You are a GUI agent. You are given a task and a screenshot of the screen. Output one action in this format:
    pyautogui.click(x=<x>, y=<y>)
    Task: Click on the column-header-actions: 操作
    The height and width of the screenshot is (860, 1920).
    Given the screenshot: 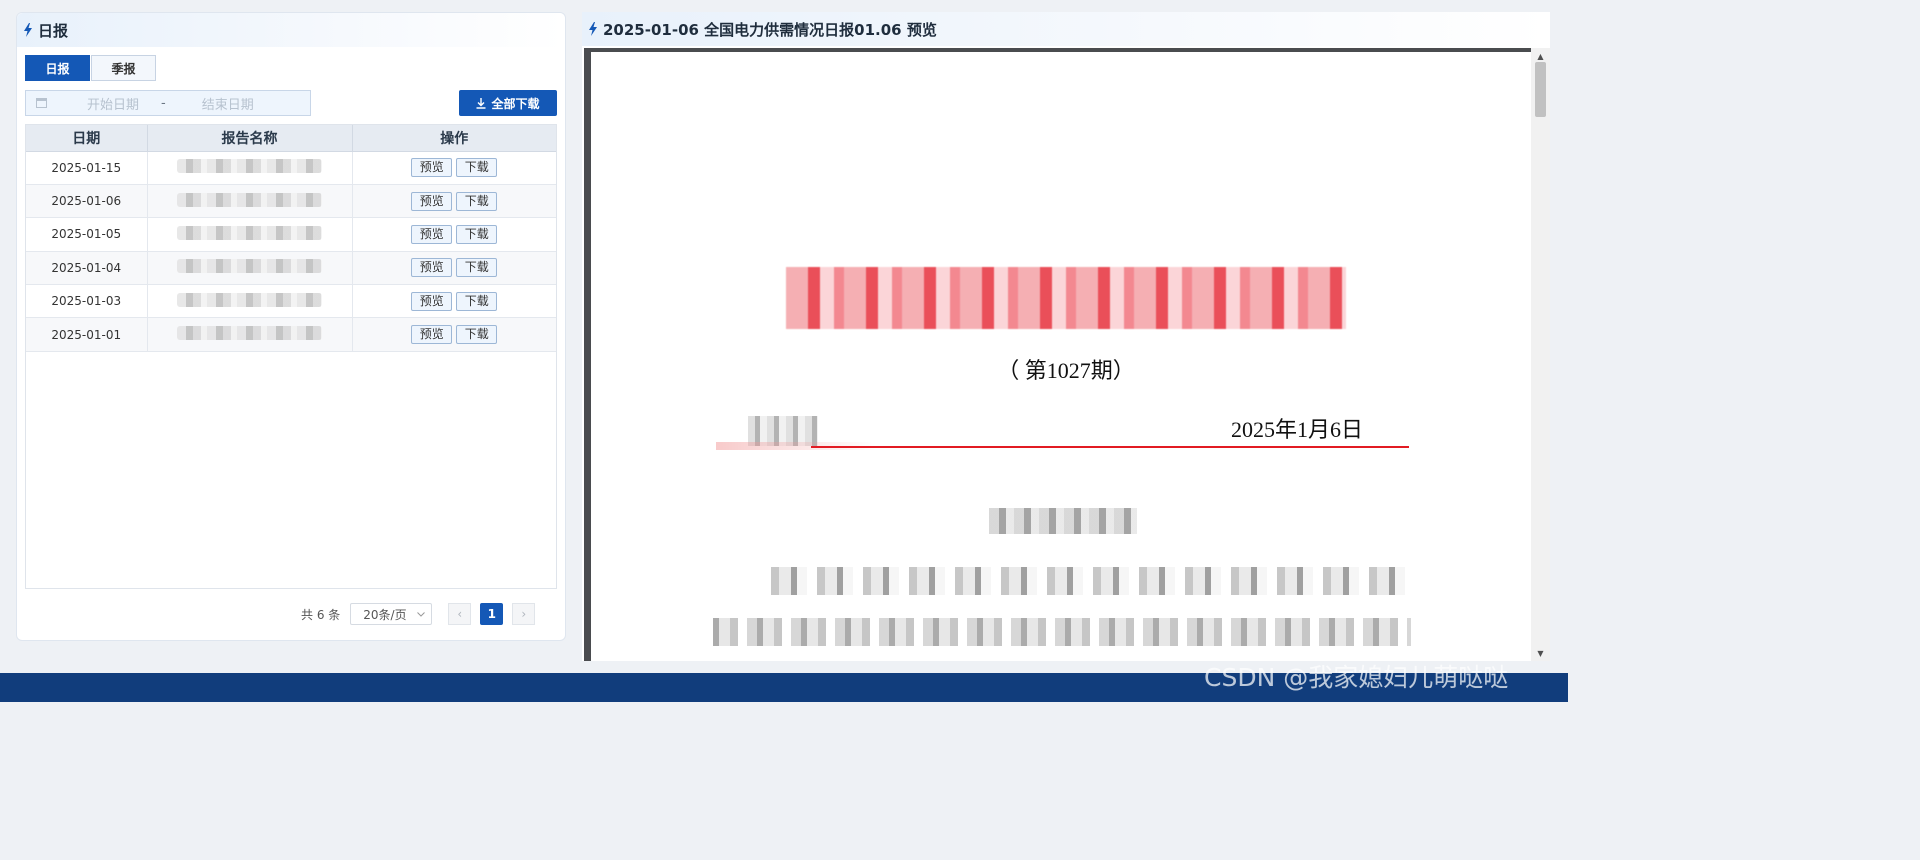 What is the action you would take?
    pyautogui.click(x=454, y=138)
    